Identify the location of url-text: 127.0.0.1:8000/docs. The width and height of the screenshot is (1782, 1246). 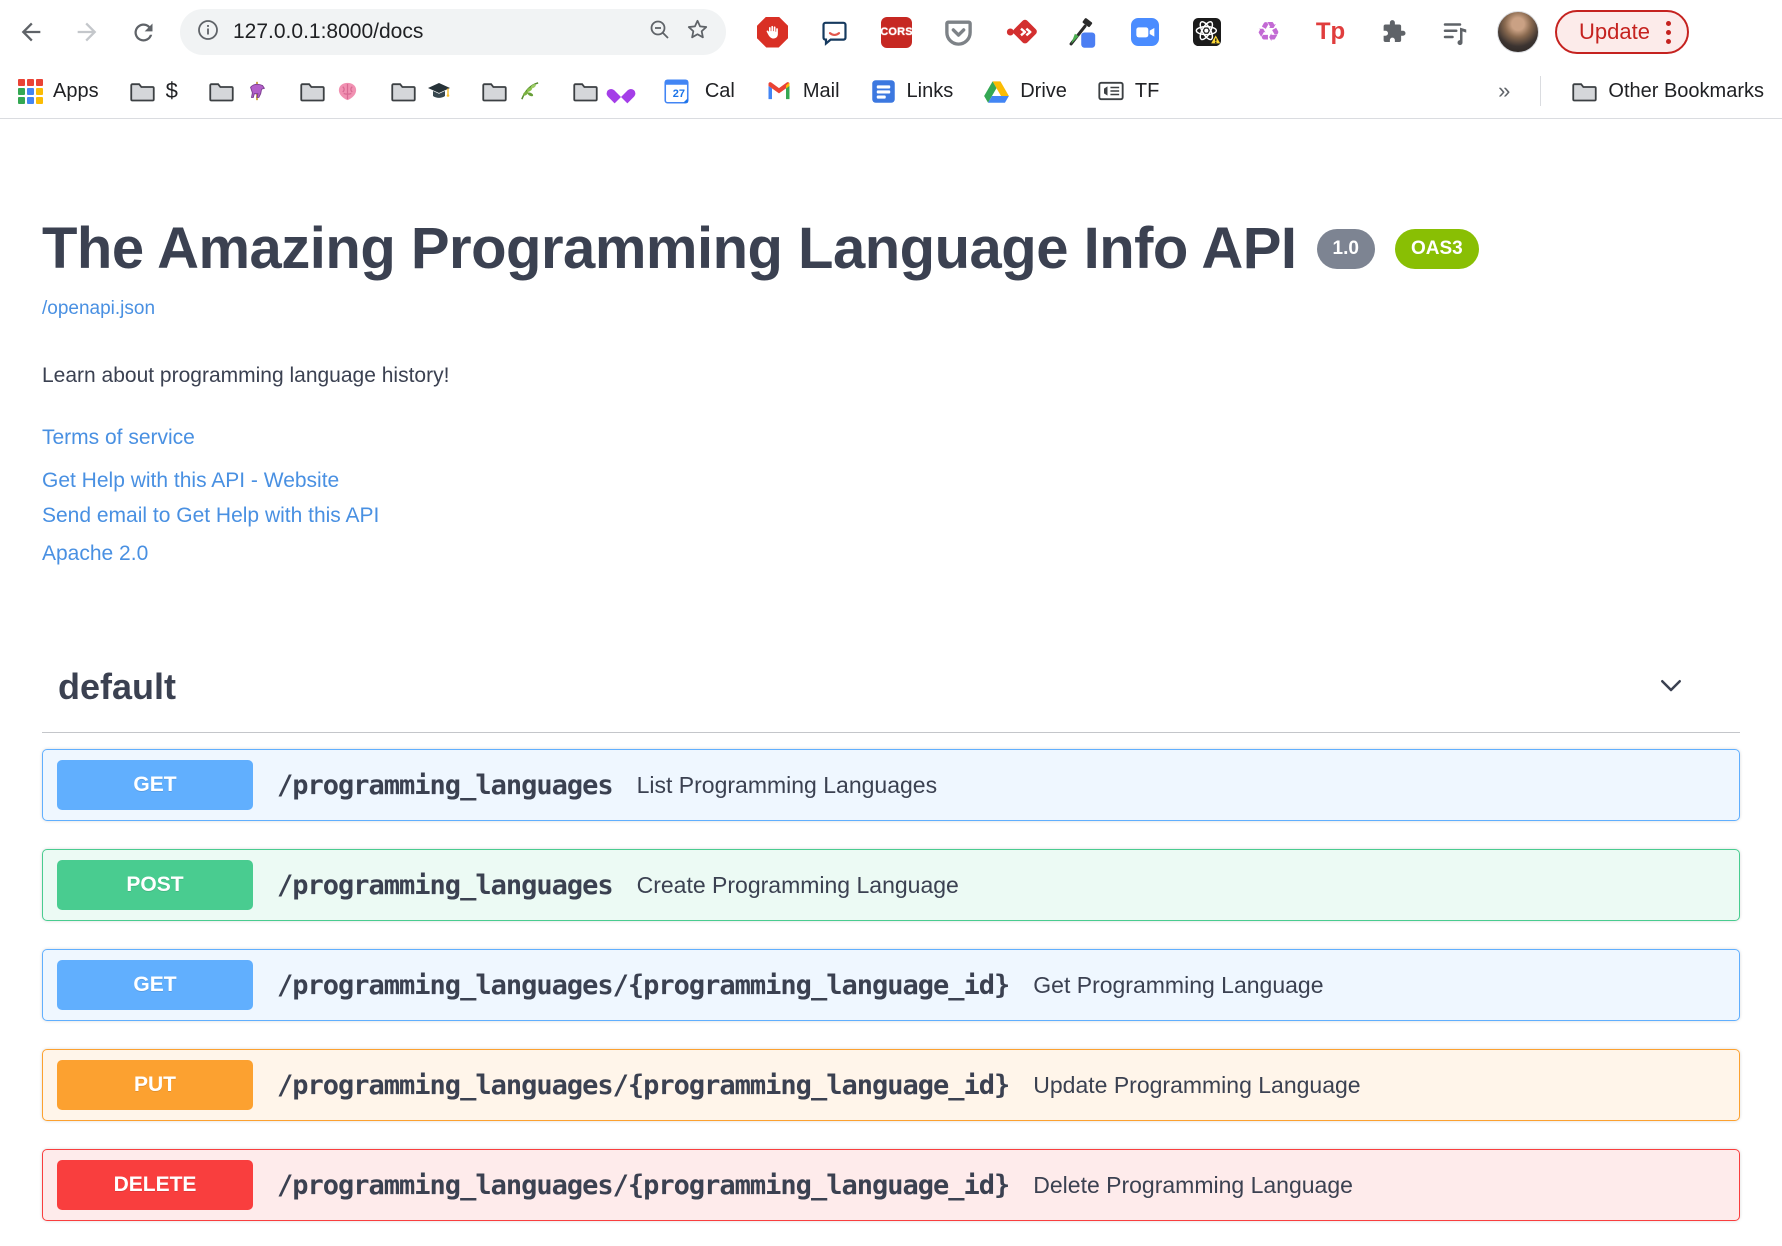
(434, 32).